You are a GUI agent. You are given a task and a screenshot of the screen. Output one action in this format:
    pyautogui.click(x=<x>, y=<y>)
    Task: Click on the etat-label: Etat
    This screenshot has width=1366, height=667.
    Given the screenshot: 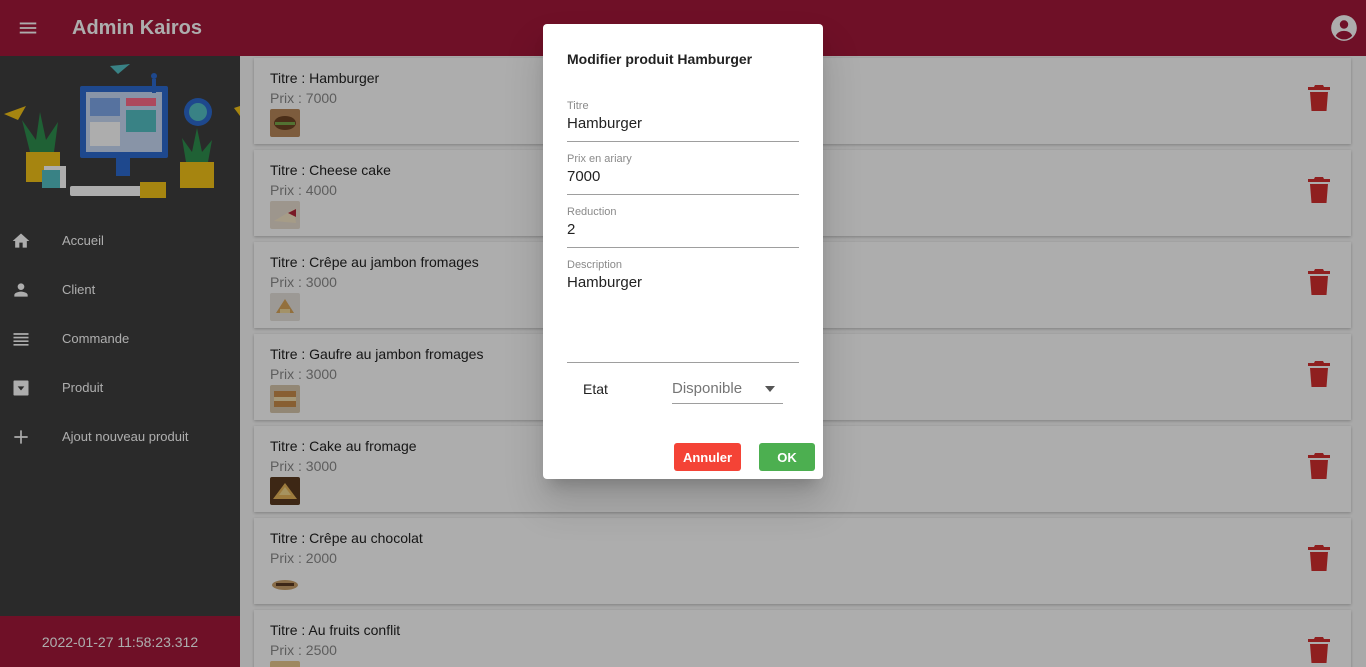 What is the action you would take?
    pyautogui.click(x=595, y=389)
    